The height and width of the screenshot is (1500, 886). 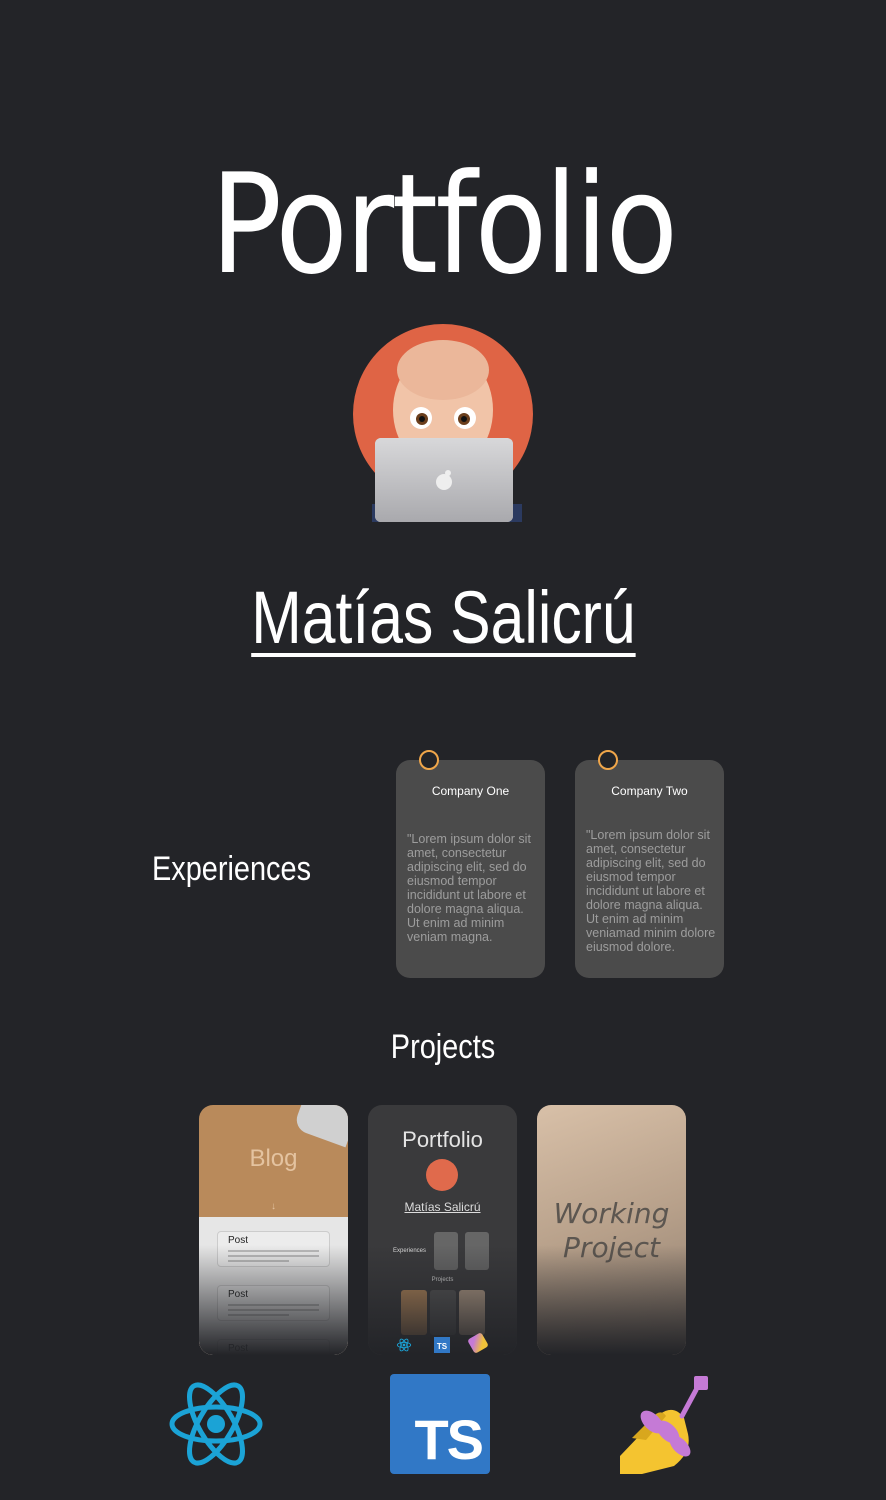 I want to click on project-title: Working Project, so click(x=611, y=1230).